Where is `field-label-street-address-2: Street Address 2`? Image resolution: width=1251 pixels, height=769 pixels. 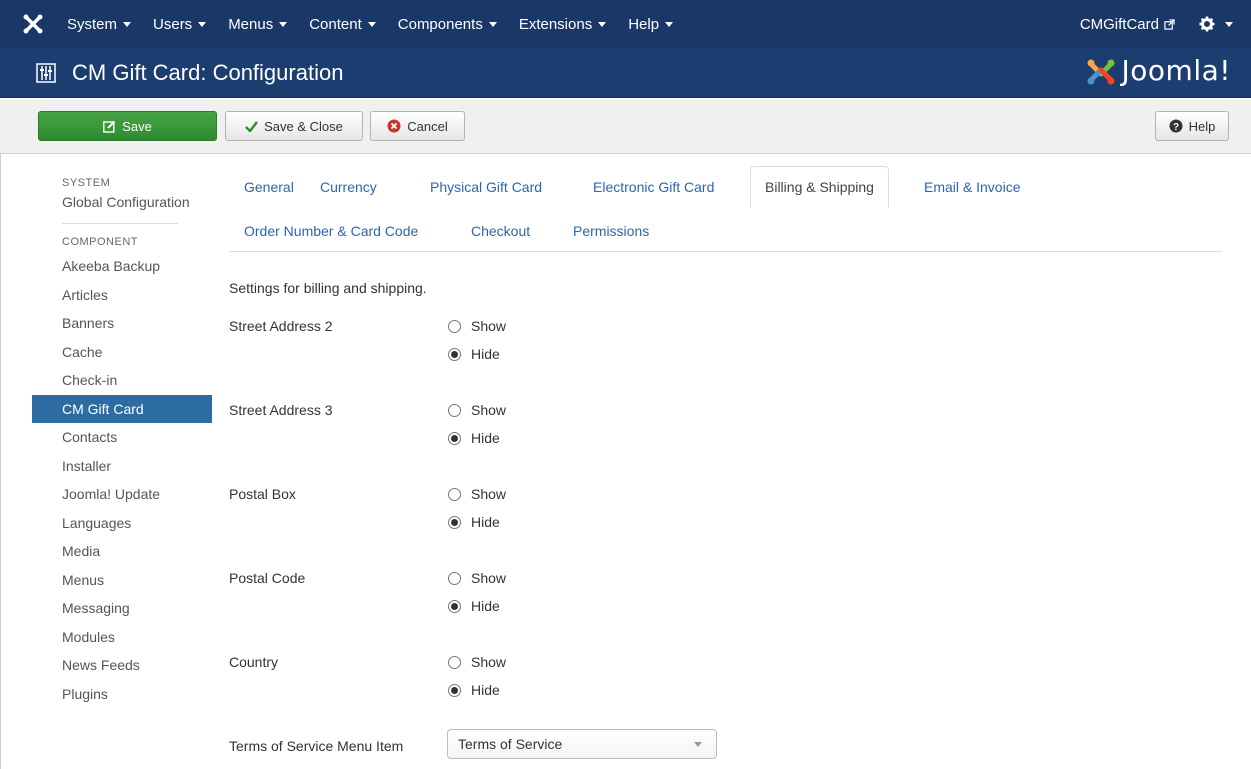
field-label-street-address-2: Street Address 2 is located at coordinates (281, 326).